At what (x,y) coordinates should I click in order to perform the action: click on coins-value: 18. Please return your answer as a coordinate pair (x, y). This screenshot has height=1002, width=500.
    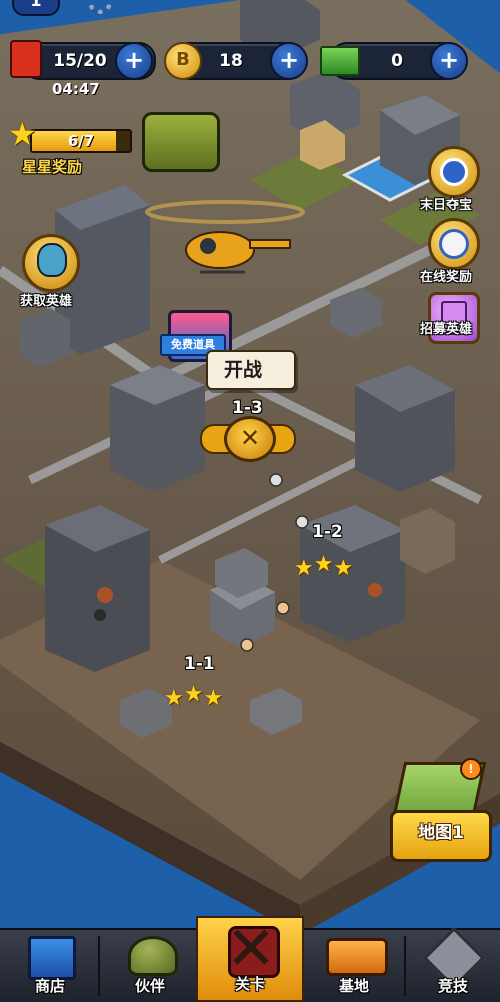
    Looking at the image, I should click on (231, 61).